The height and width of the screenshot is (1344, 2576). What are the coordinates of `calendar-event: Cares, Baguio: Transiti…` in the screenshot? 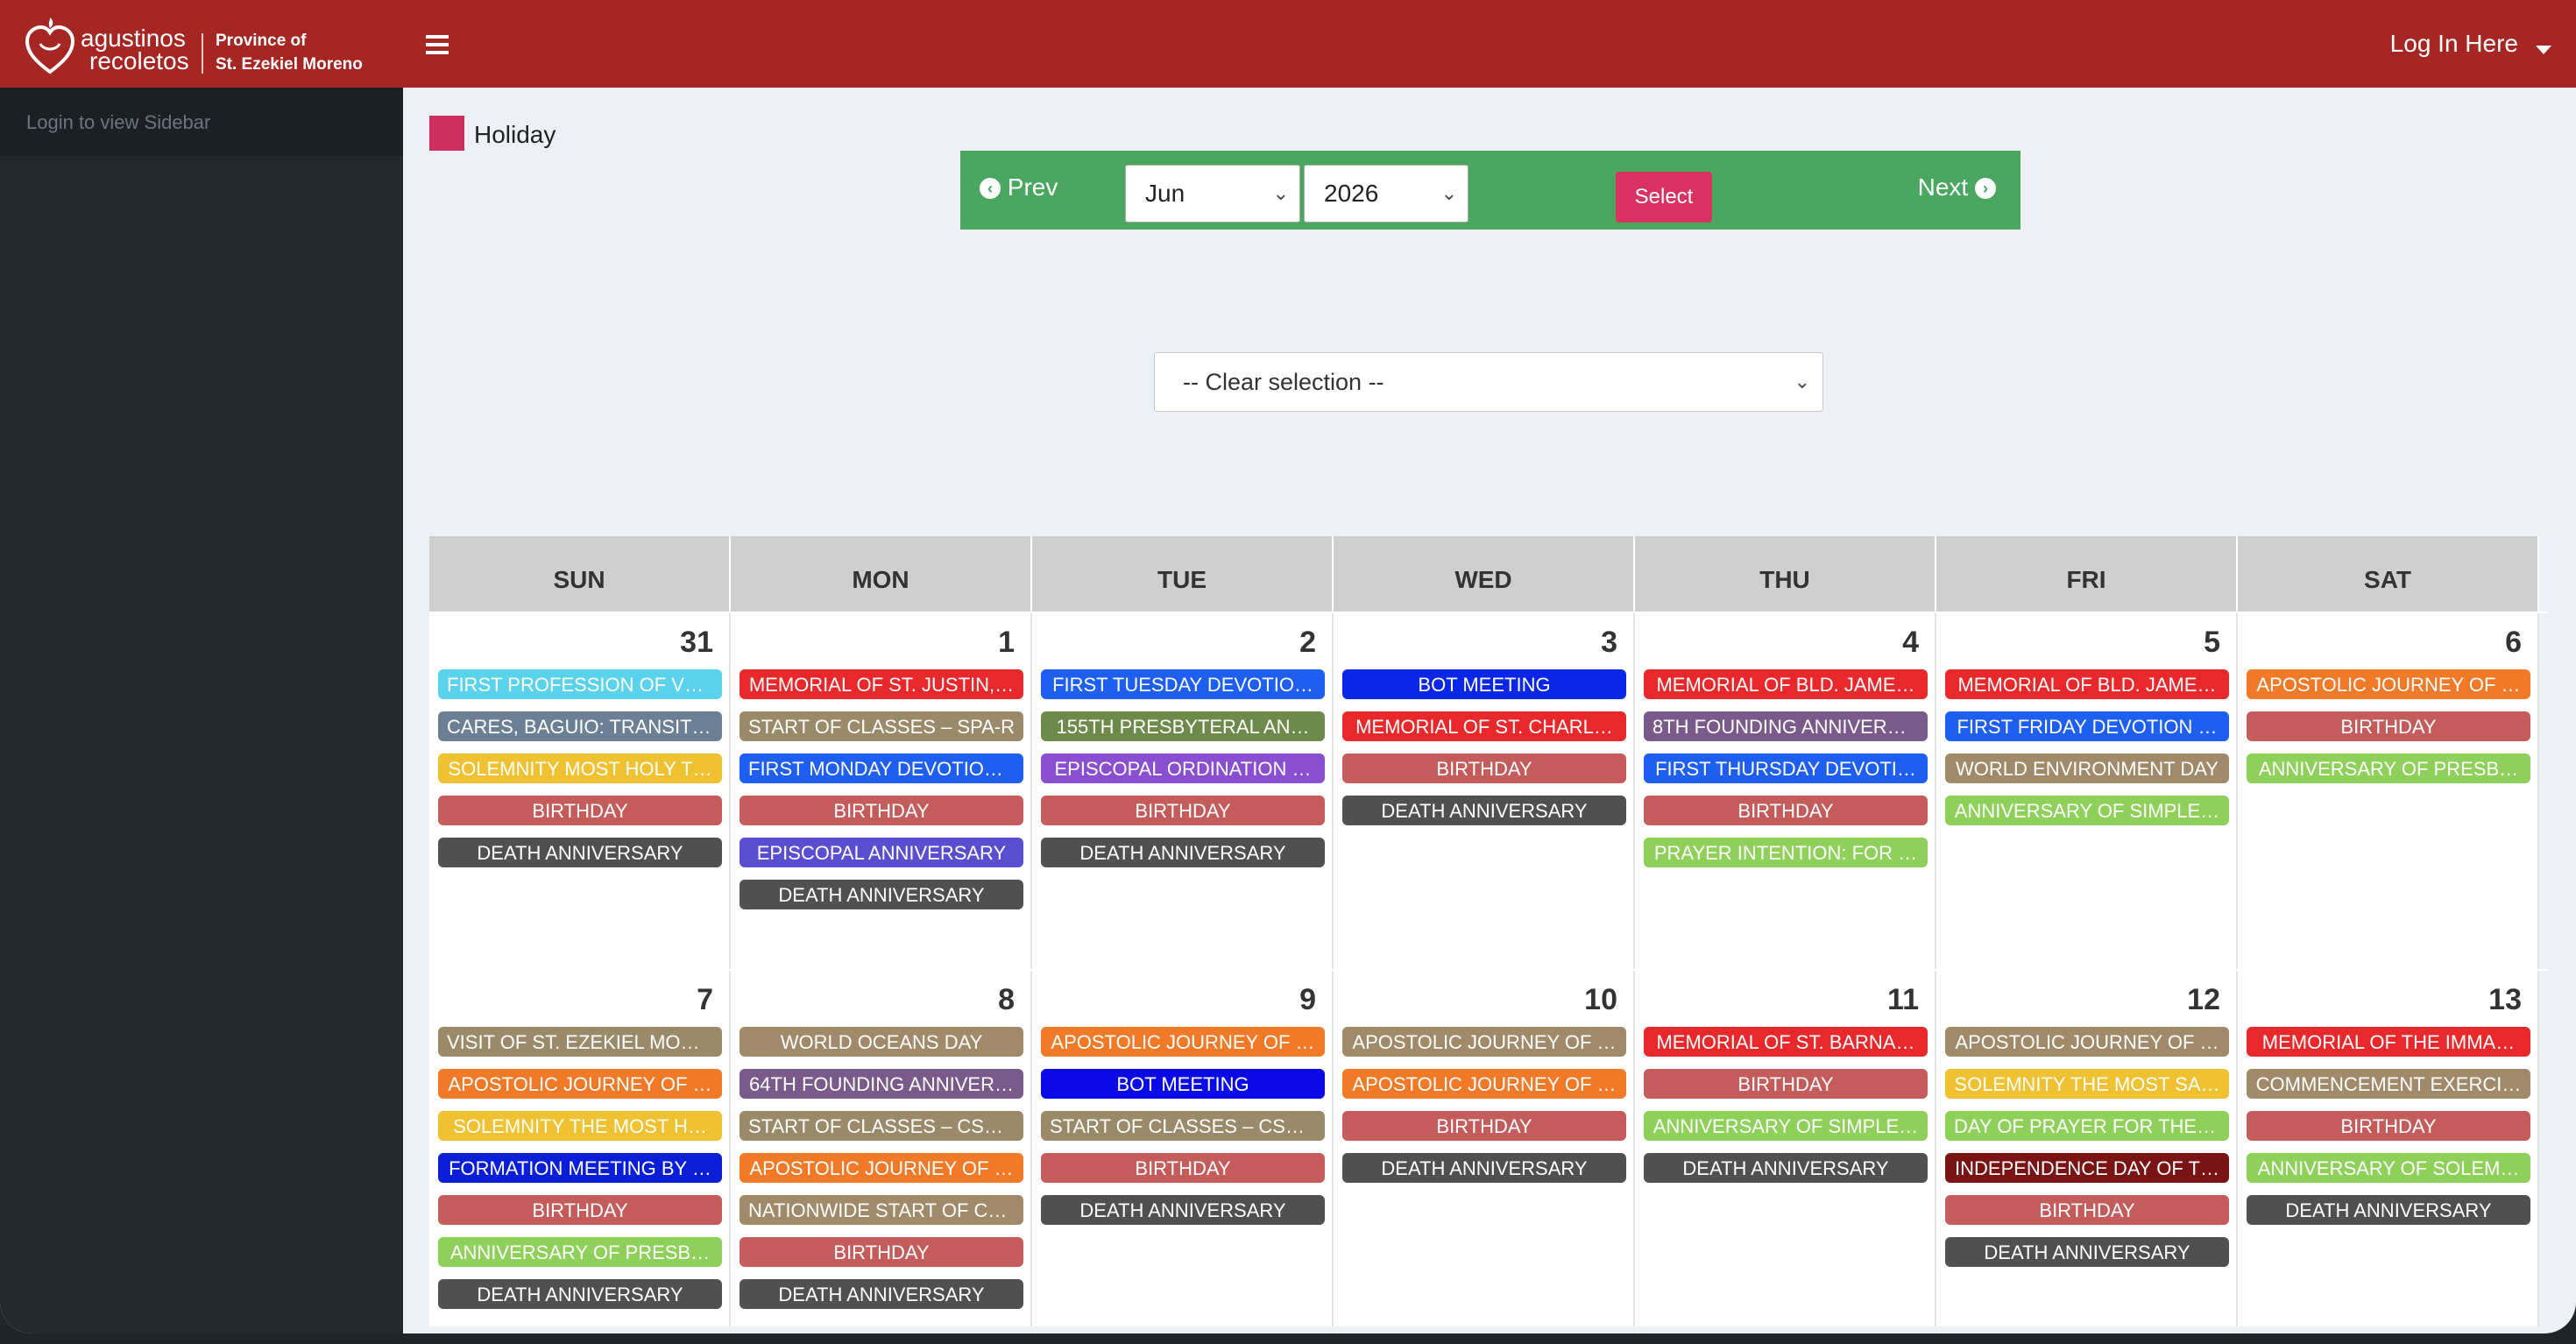 It's located at (580, 726).